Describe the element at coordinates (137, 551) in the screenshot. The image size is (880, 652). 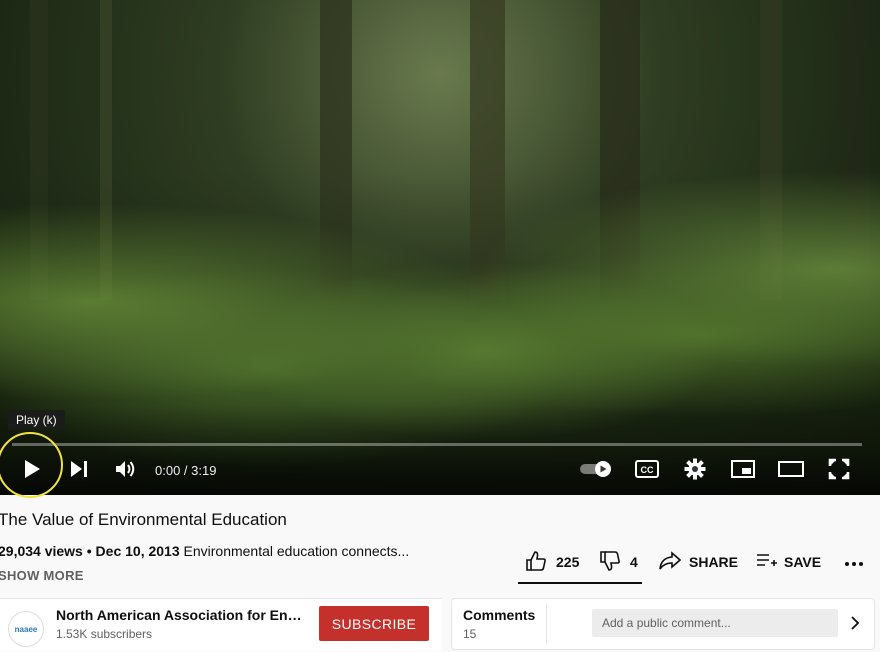
I see `upload-date: Dec 10, 2013` at that location.